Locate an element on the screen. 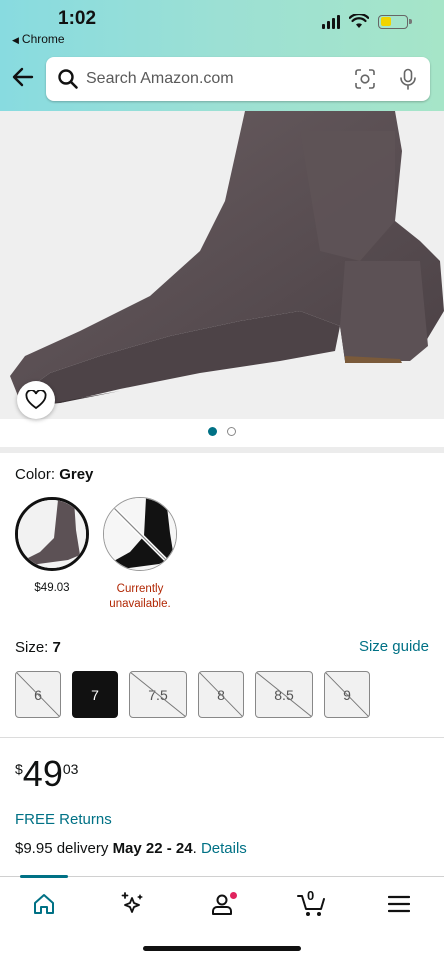 This screenshot has height=960, width=444. grey-boot-thumbnail is located at coordinates (52, 534).